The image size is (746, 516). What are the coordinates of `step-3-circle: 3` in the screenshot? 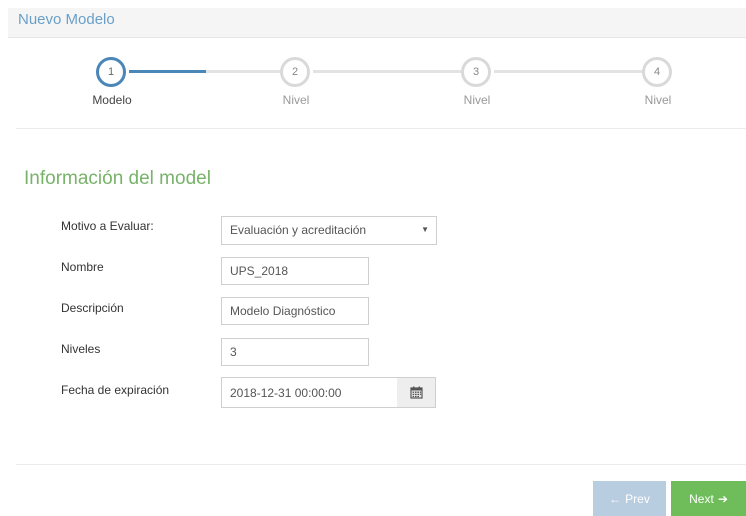 It's located at (476, 72).